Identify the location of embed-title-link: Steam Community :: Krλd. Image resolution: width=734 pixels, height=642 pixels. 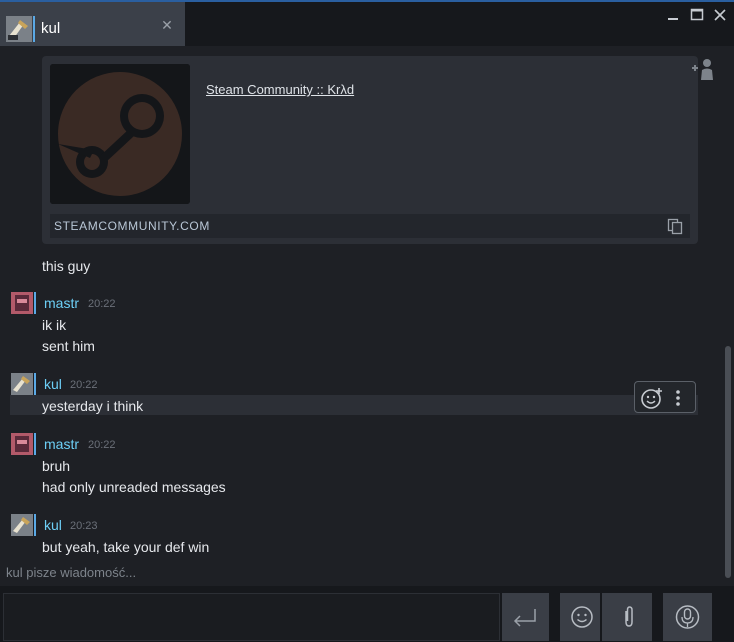
(280, 89).